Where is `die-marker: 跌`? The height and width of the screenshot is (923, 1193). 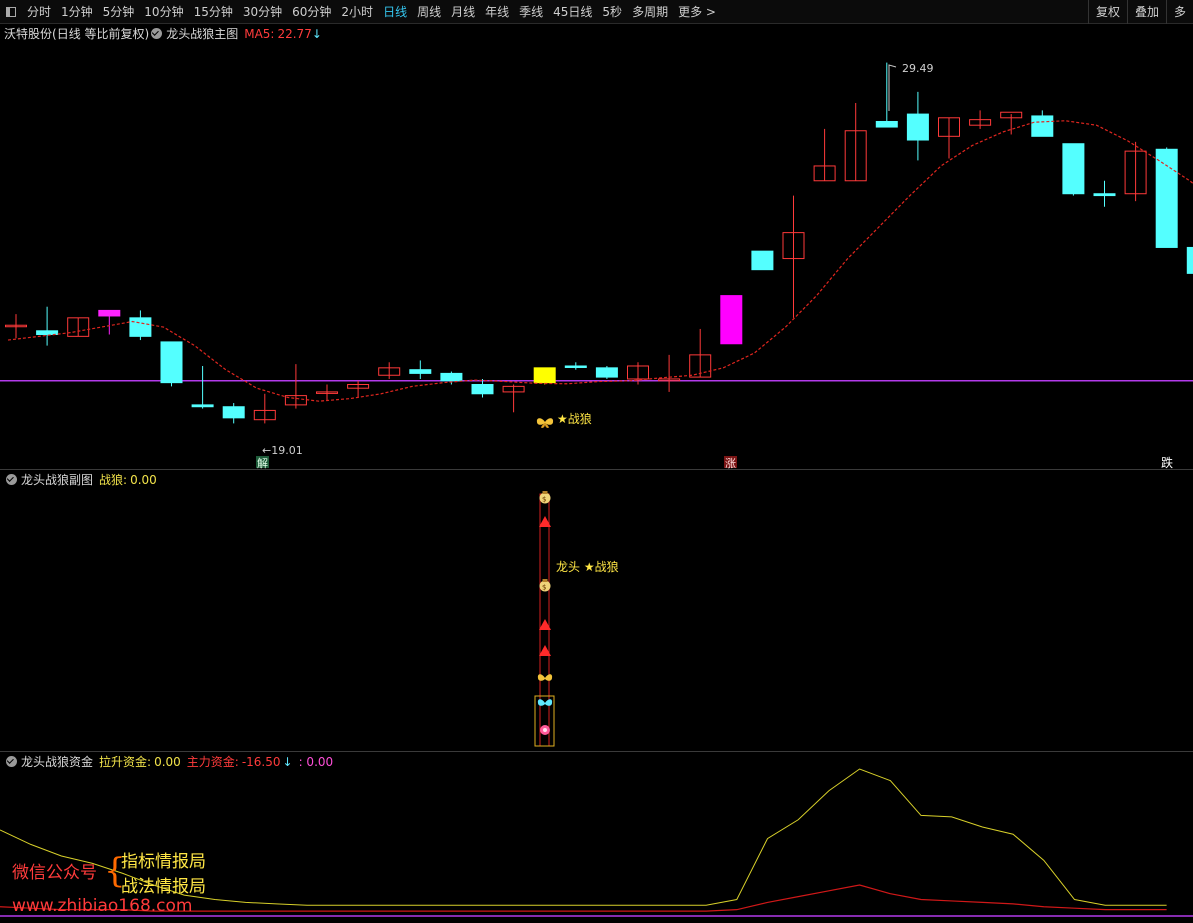 die-marker: 跌 is located at coordinates (1167, 462).